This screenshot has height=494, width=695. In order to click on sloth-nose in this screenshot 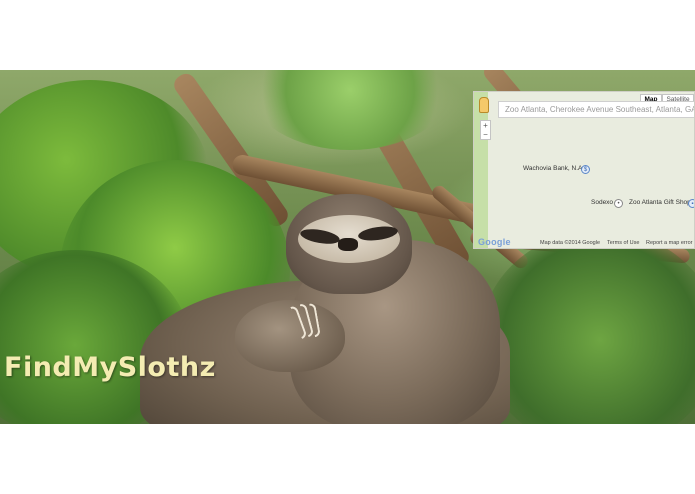, I will do `click(348, 244)`.